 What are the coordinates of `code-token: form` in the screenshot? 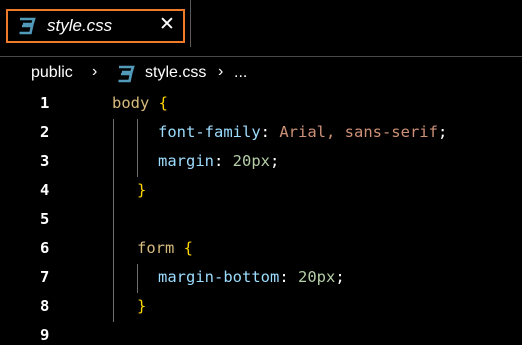 It's located at (160, 248).